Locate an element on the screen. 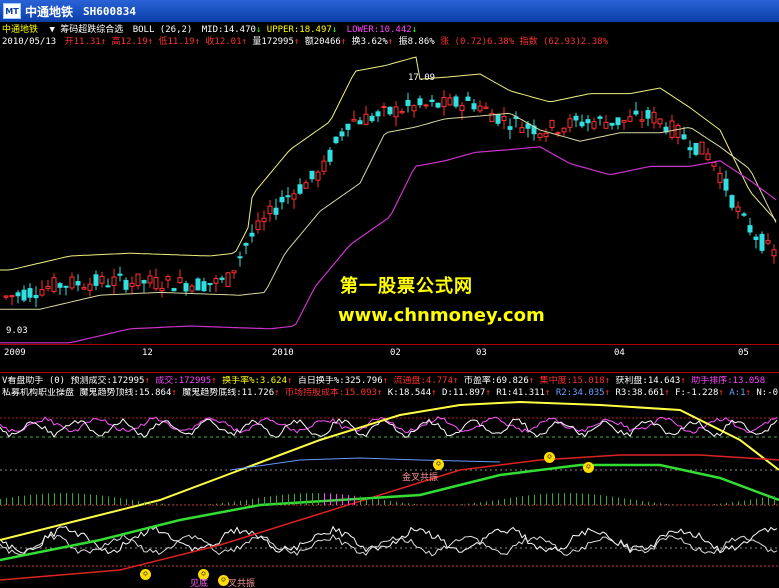 This screenshot has height=588, width=779. smiley-signal-icon: ☺ is located at coordinates (549, 457).